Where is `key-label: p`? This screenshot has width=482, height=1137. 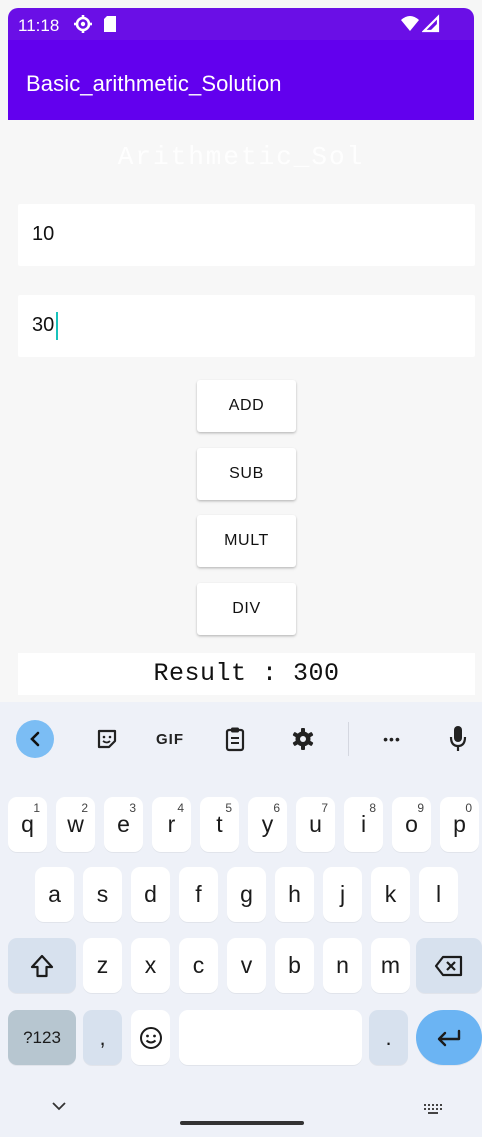
key-label: p is located at coordinates (459, 824).